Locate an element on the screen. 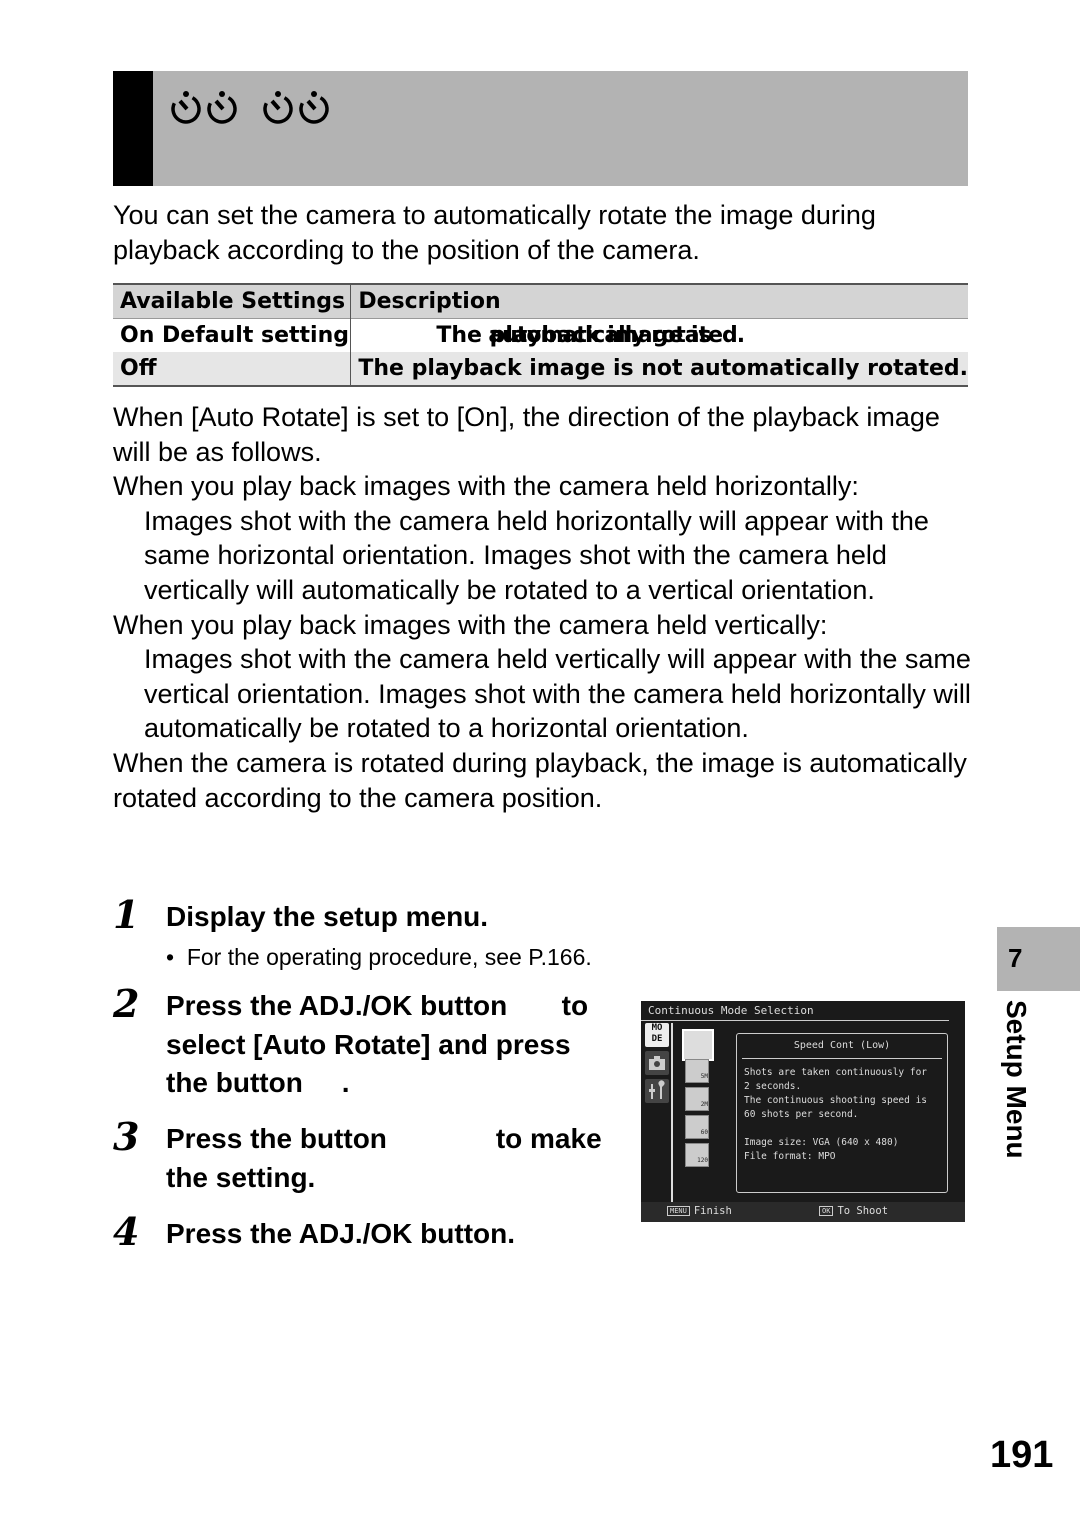  mode-option-5m: 5M is located at coordinates (697, 1071).